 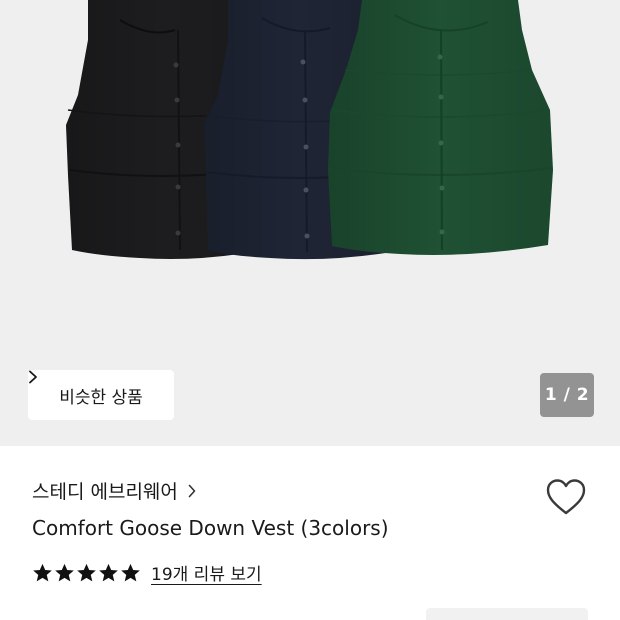 I want to click on heart-outline-icon, so click(x=566, y=497).